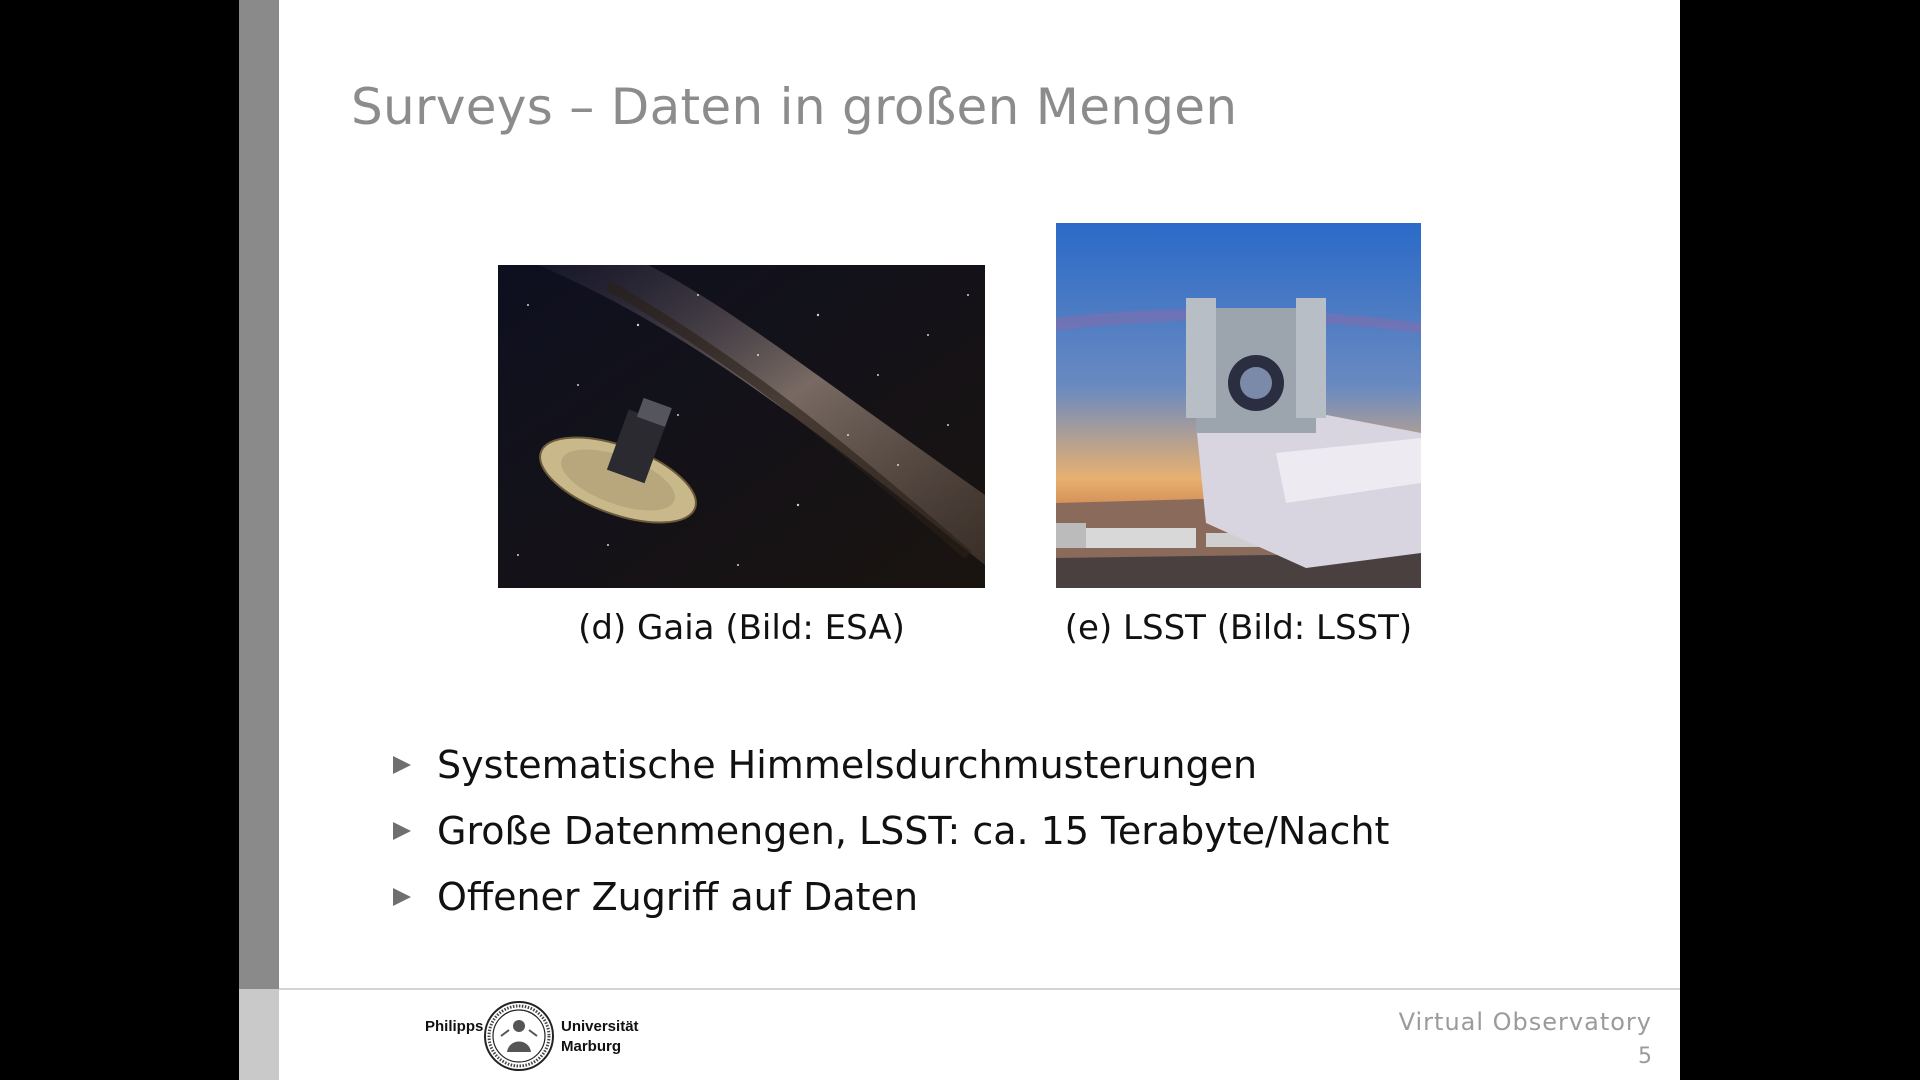 Image resolution: width=1920 pixels, height=1080 pixels. I want to click on bullet-text: Systematische Himmelsdurchmusterungen, so click(847, 765).